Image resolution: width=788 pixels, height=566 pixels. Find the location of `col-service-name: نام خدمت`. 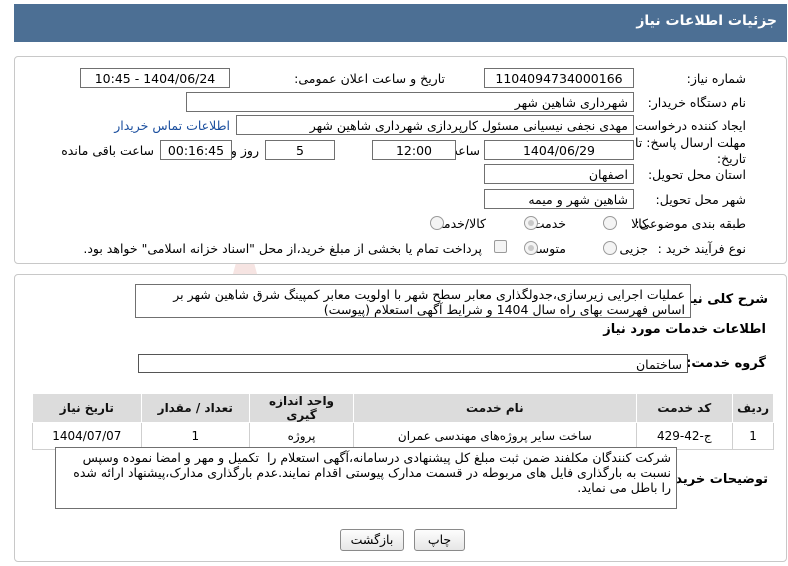

col-service-name: نام خدمت is located at coordinates (495, 408).